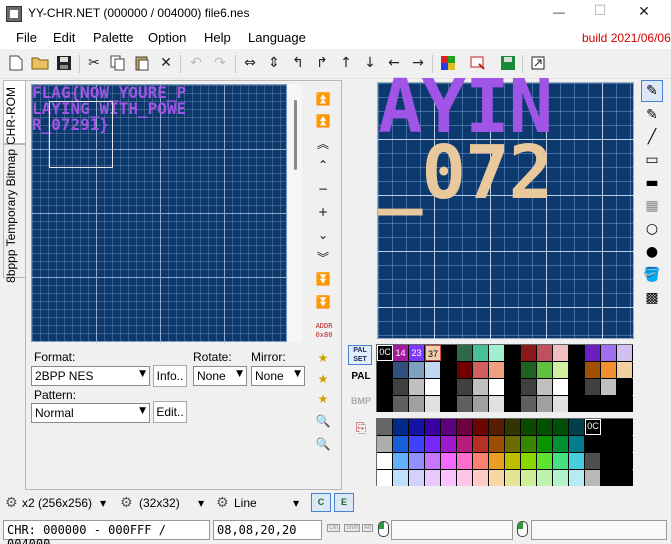 This screenshot has width=671, height=544. What do you see at coordinates (323, 212) in the screenshot?
I see `scroll-plus-icon: +` at bounding box center [323, 212].